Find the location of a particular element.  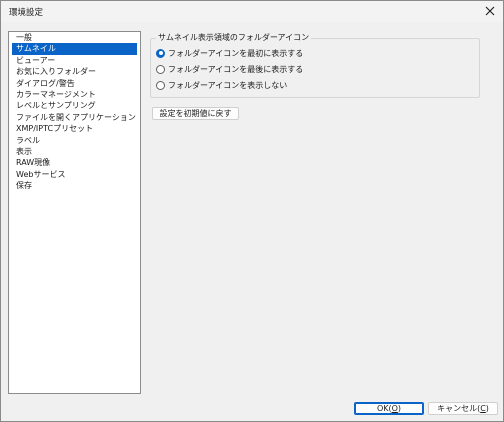

groupbox-title: サムネイル表示領域のフォルダーアイコン is located at coordinates (234, 38).